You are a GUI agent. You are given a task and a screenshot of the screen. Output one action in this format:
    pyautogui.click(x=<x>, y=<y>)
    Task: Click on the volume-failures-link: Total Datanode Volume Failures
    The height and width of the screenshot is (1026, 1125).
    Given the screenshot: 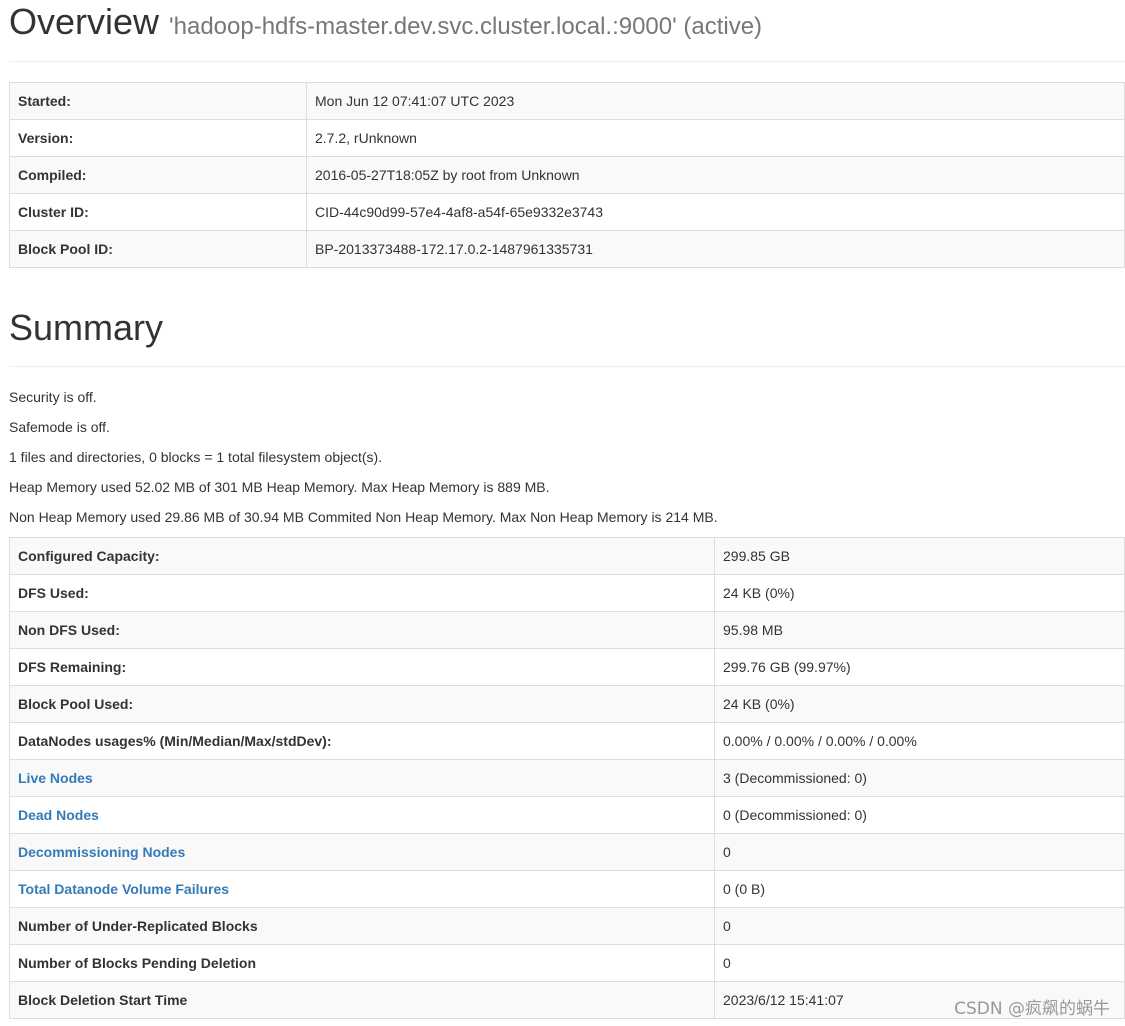 What is the action you would take?
    pyautogui.click(x=123, y=889)
    